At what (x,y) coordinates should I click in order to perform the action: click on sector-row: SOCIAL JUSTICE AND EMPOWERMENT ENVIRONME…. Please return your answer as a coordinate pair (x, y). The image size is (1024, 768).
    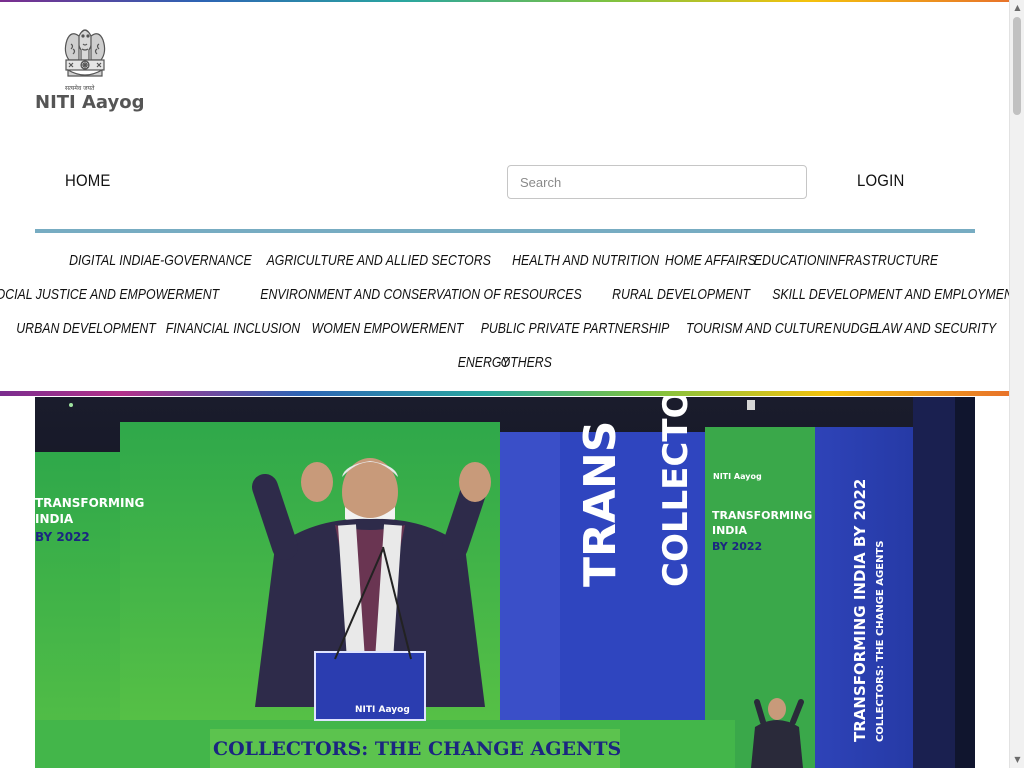
    Looking at the image, I should click on (510, 294).